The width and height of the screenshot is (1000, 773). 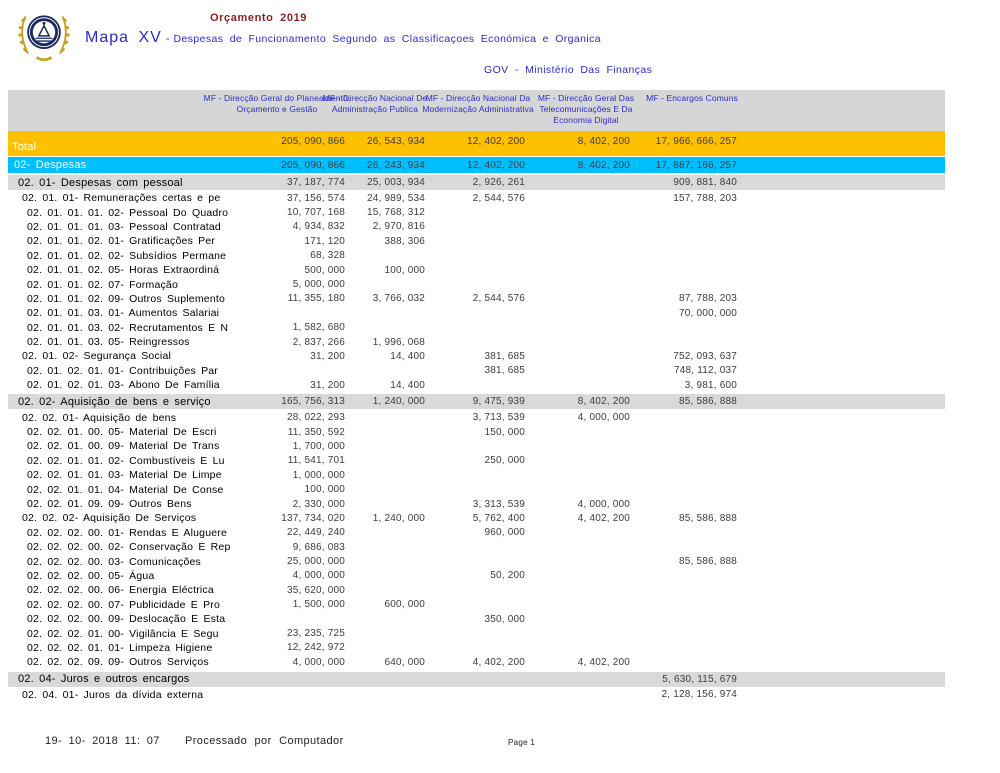 What do you see at coordinates (102, 741) in the screenshot?
I see `footer-datetime: 19- 10- 2018 11: 07` at bounding box center [102, 741].